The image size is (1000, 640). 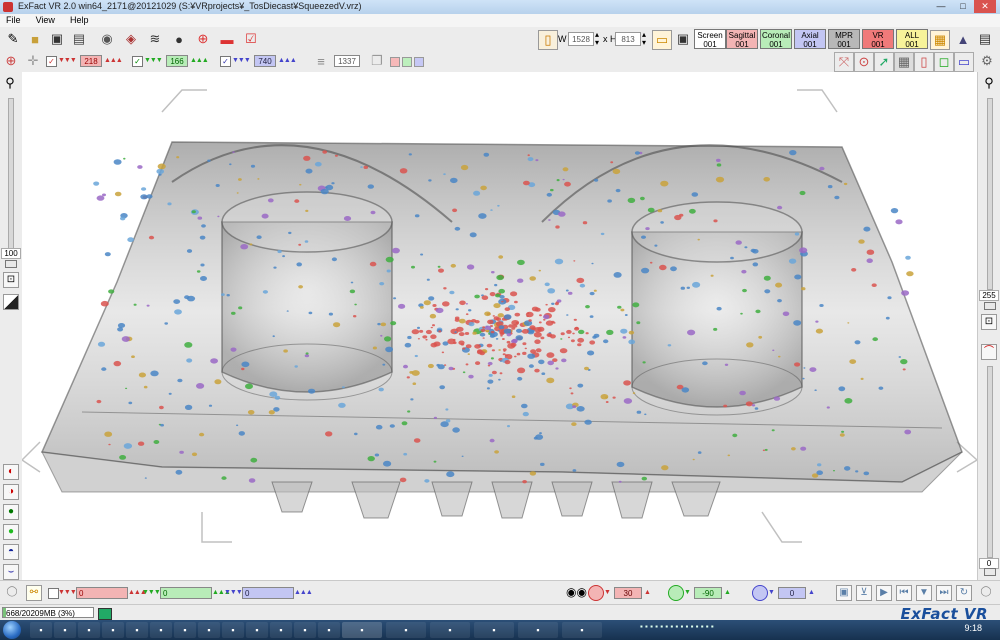 I want to click on down-icon: ▼, so click(x=924, y=593).